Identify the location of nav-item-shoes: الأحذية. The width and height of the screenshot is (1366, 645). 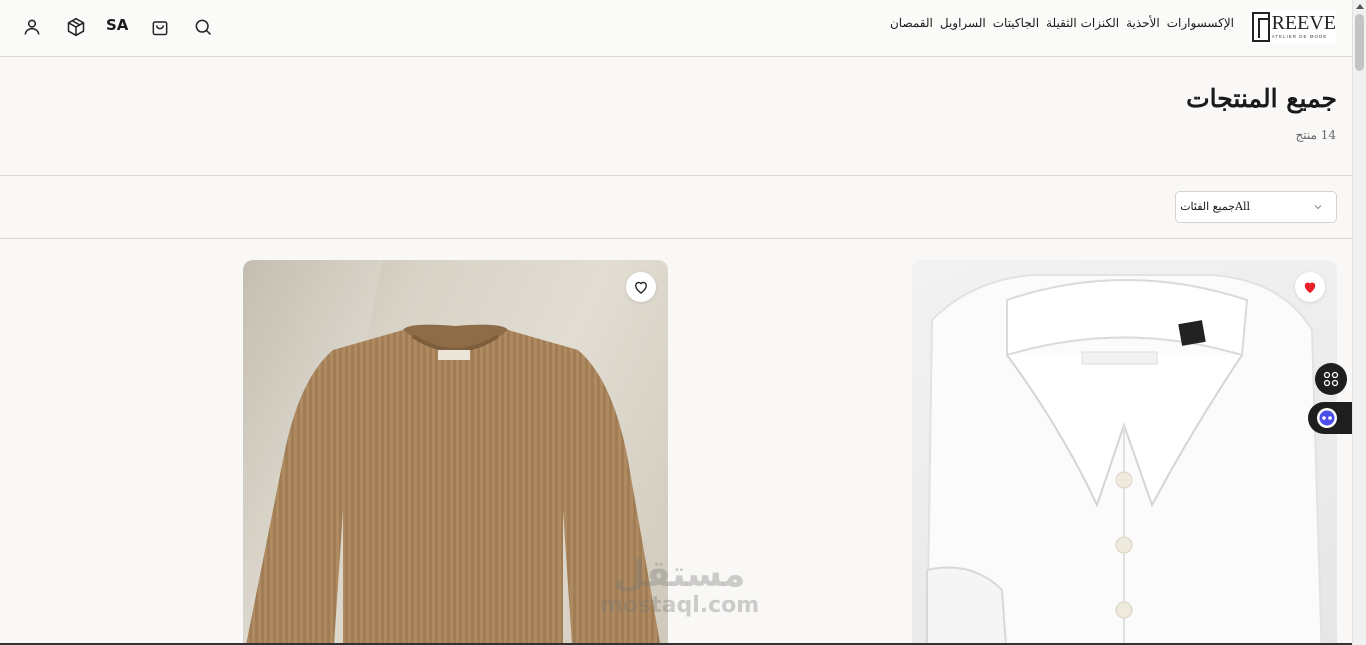
(1143, 23).